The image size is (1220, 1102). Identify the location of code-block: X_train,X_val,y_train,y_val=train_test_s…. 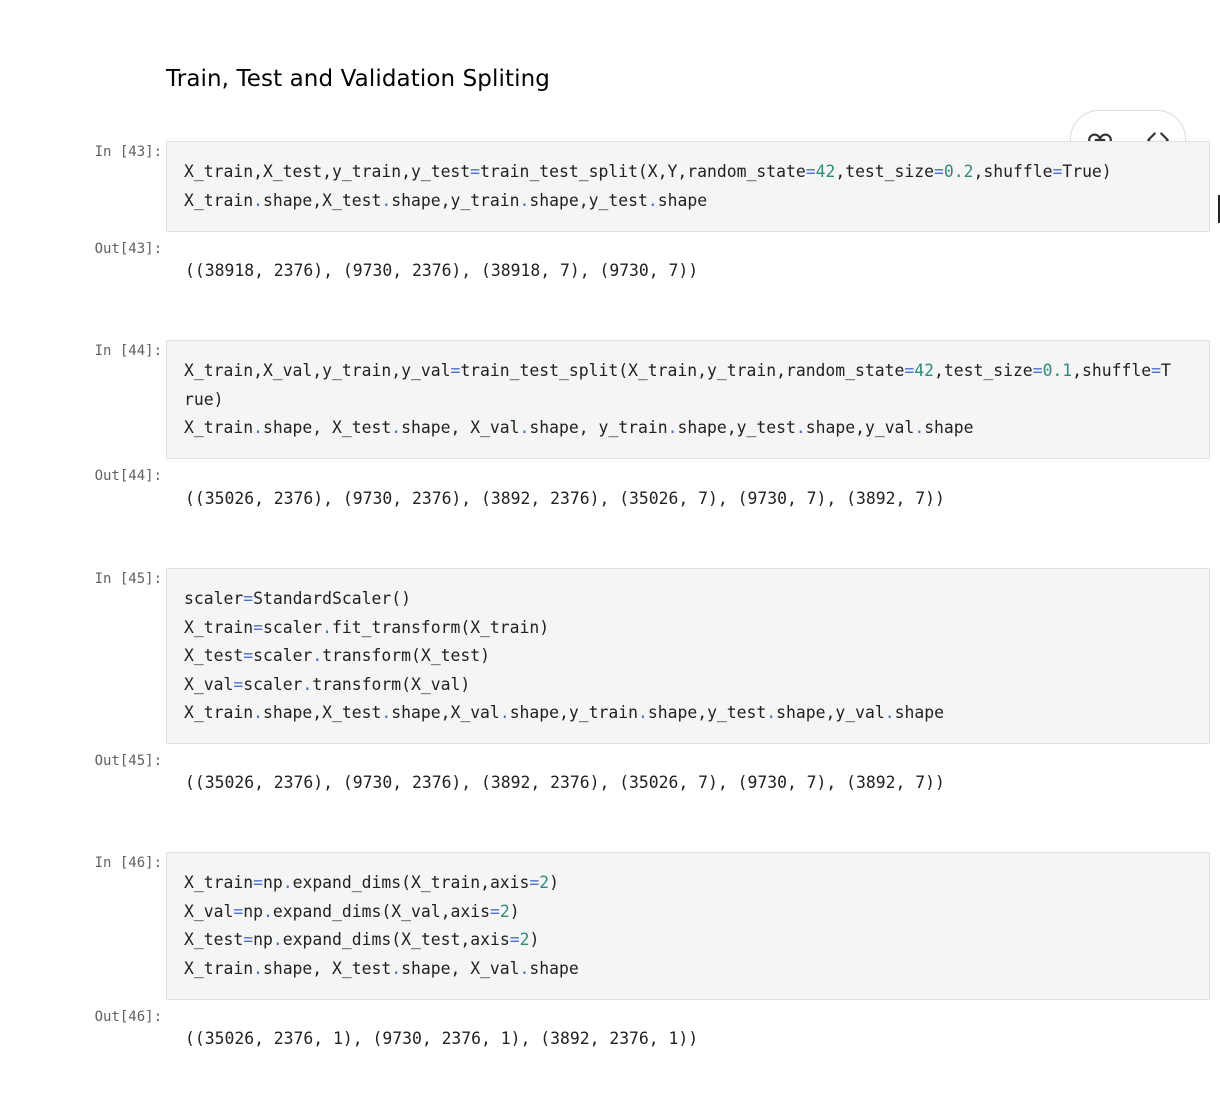
(688, 392).